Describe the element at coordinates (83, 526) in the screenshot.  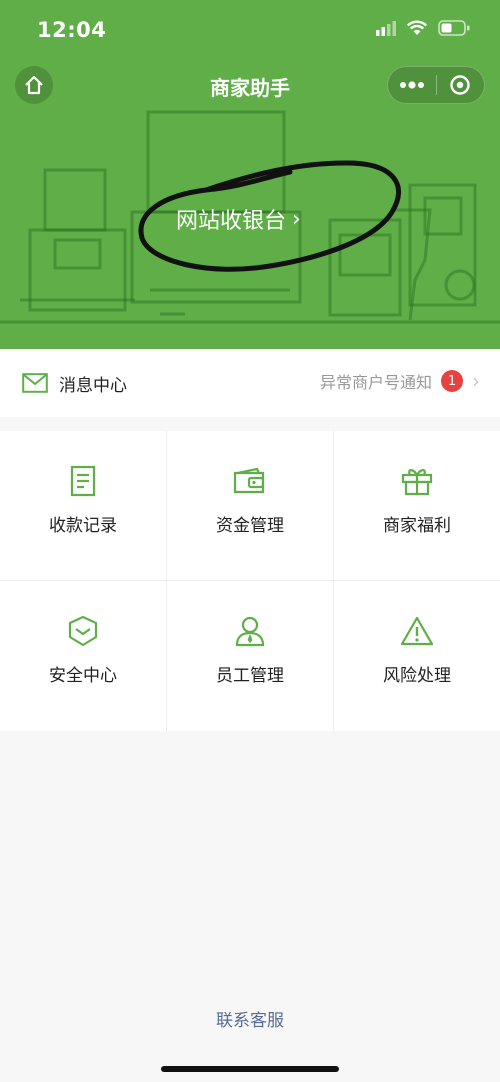
I see `grid-item-label: 收款记录` at that location.